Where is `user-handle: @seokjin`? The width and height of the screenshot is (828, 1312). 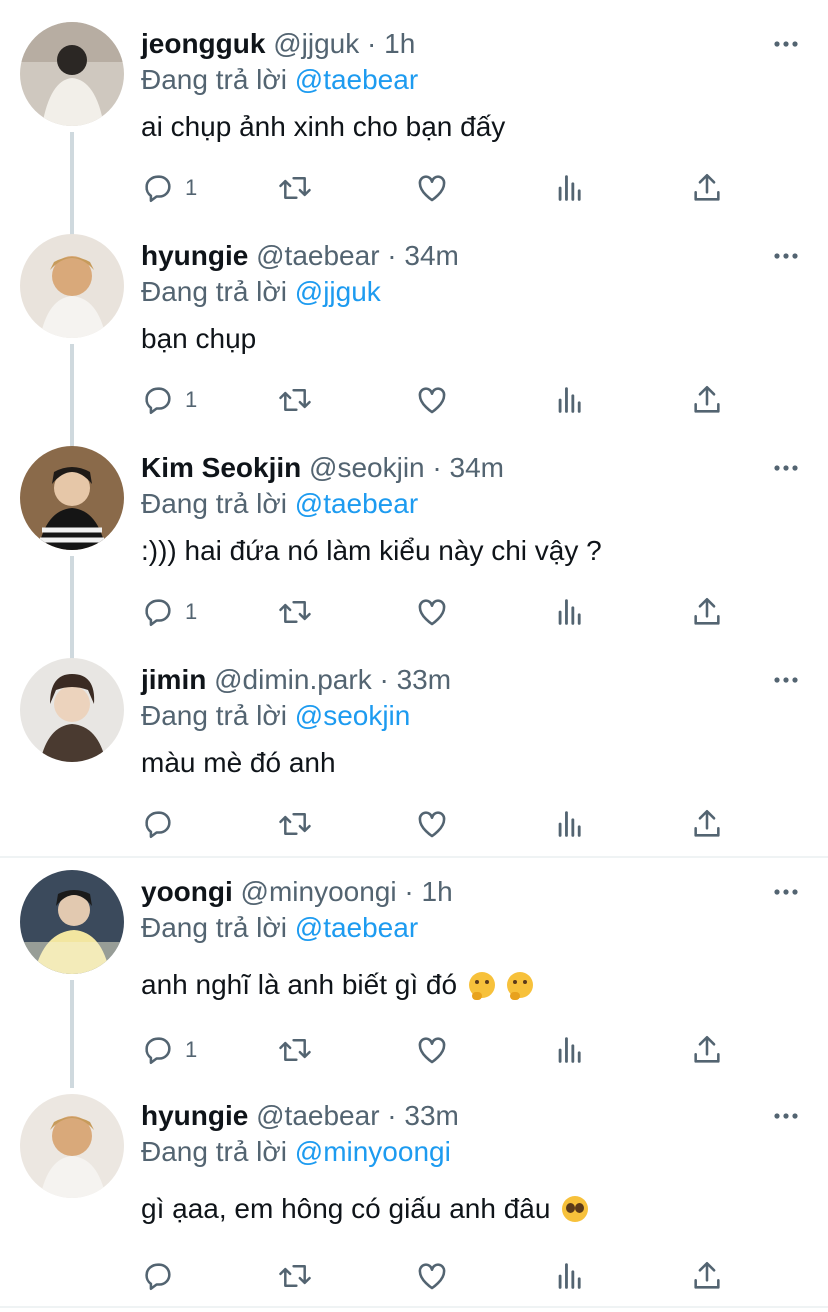
user-handle: @seokjin is located at coordinates (367, 467).